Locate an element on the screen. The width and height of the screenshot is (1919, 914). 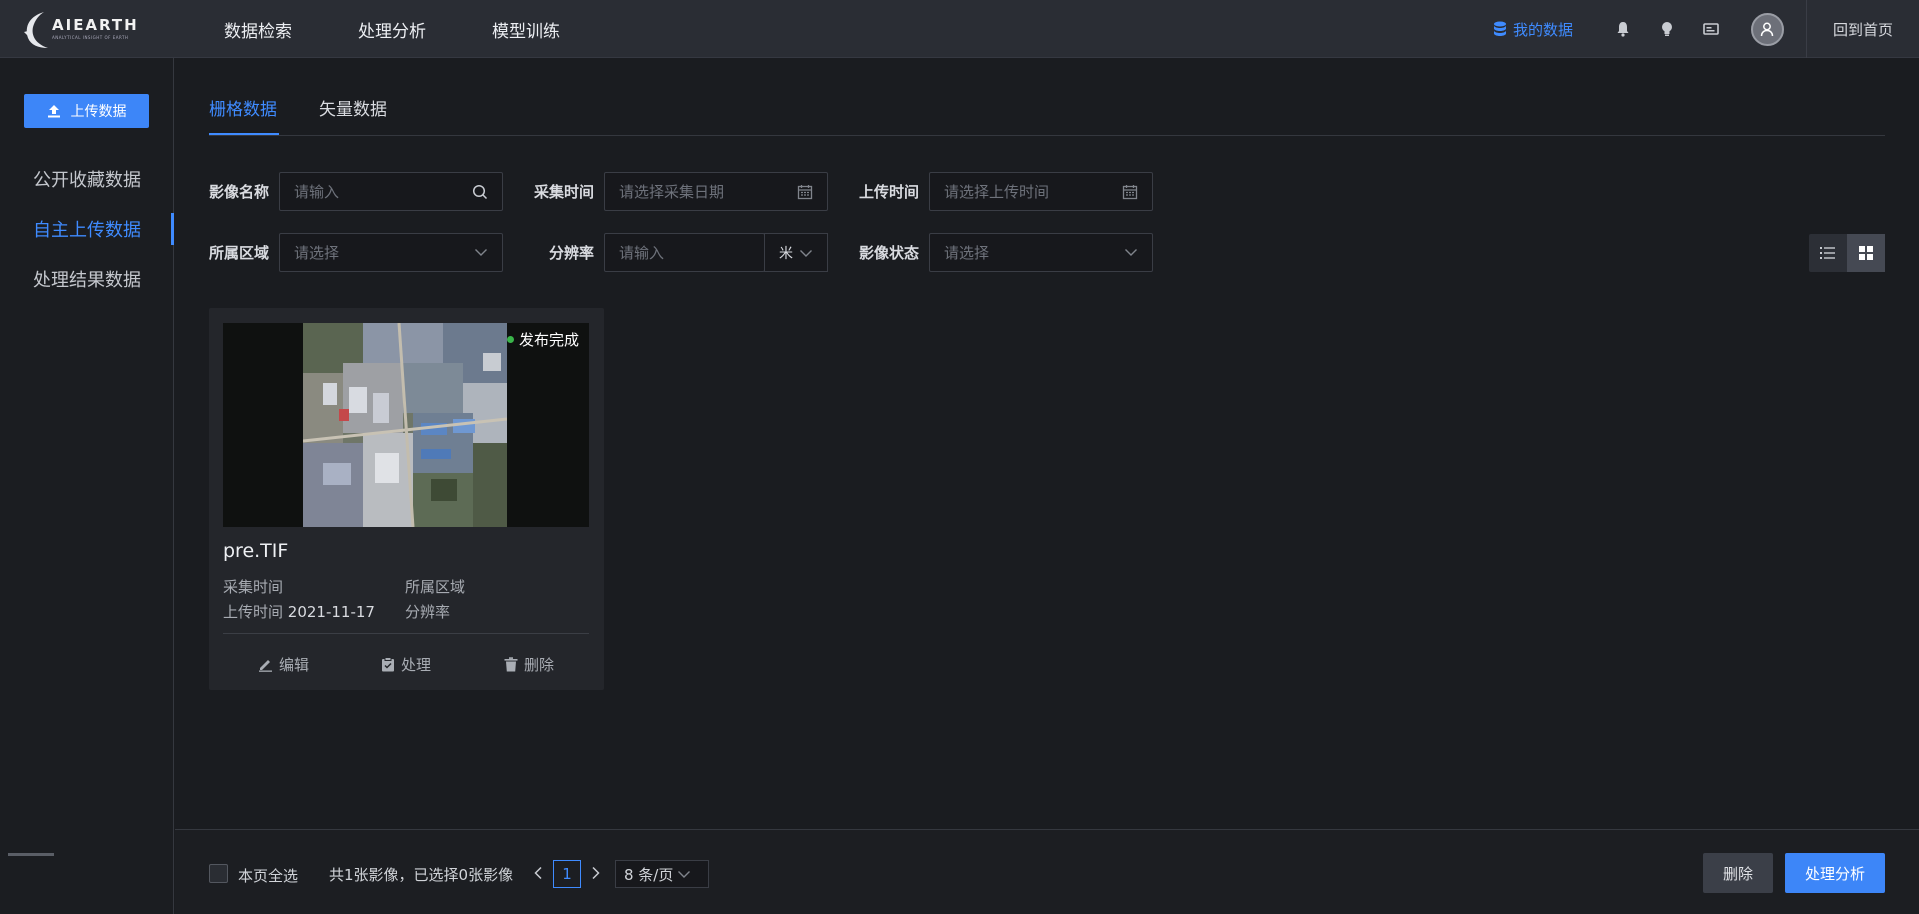
tab-raster-data: 栅格数据 is located at coordinates (243, 107).